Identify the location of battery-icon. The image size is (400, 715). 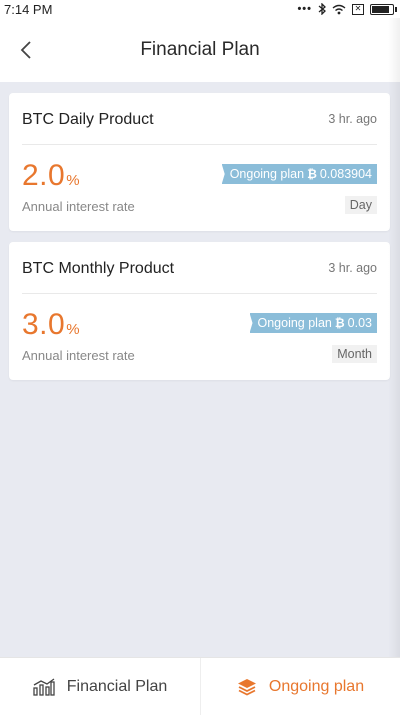
(383, 9).